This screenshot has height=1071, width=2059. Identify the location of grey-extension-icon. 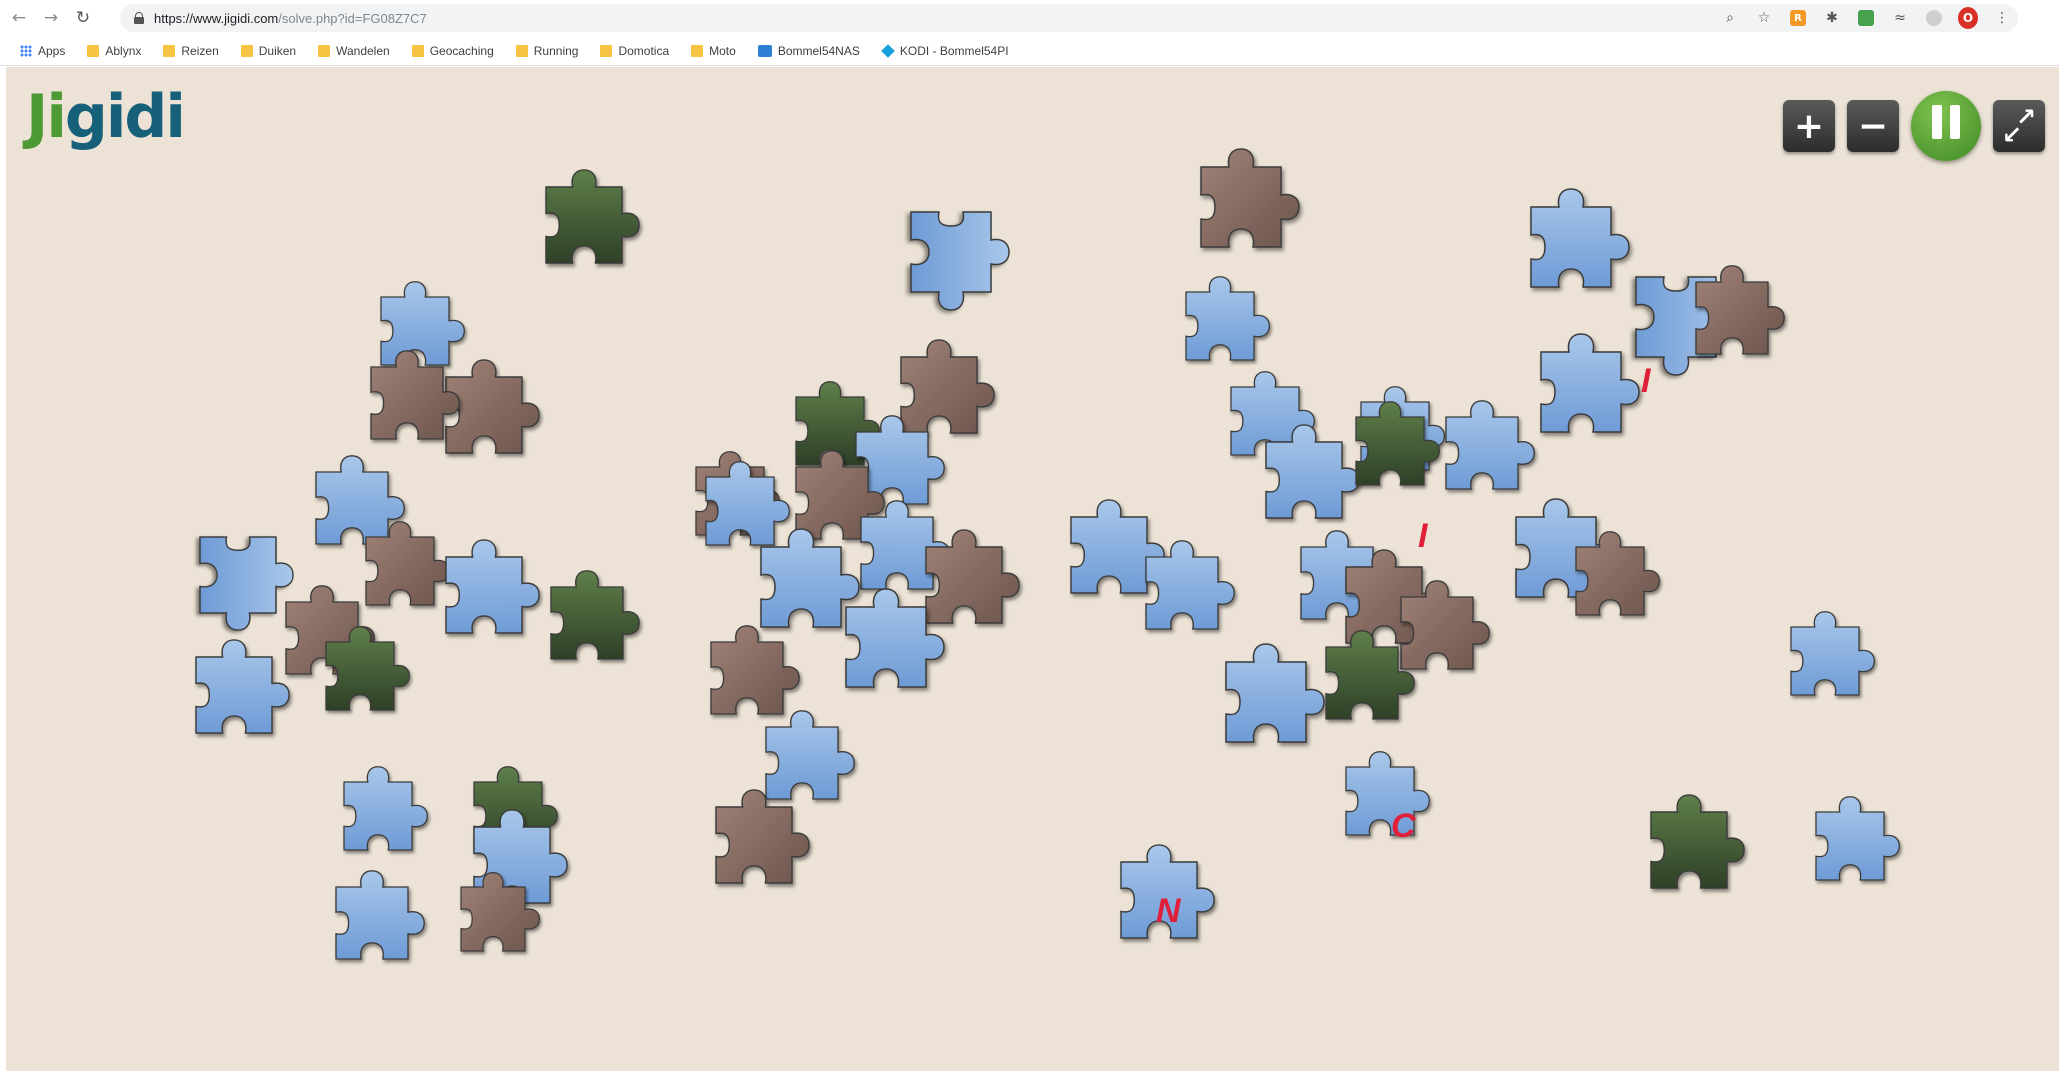
(1934, 18).